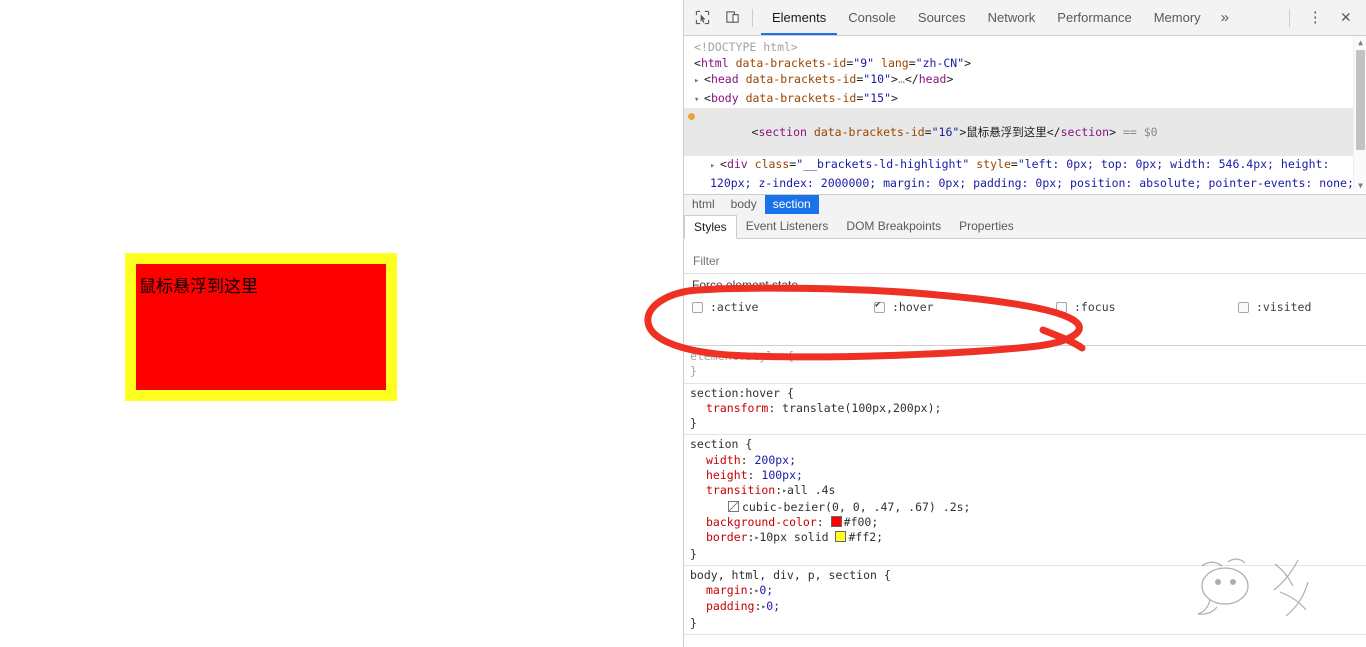 The image size is (1366, 647). What do you see at coordinates (715, 166) in the screenshot?
I see `expand-arrow-div-icon: ▸` at bounding box center [715, 166].